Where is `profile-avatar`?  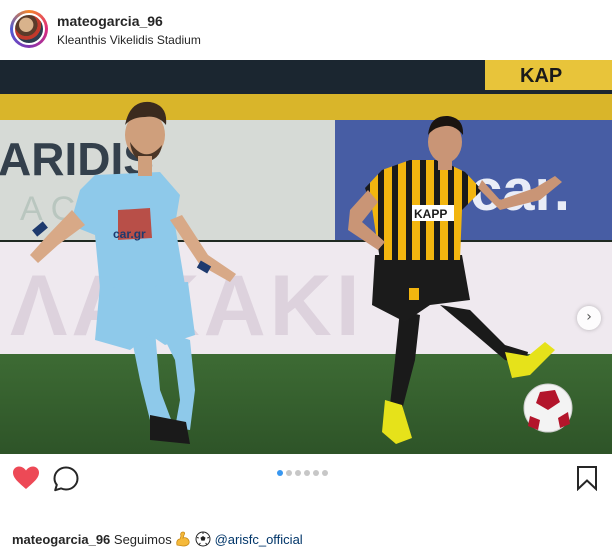
profile-avatar is located at coordinates (29, 29).